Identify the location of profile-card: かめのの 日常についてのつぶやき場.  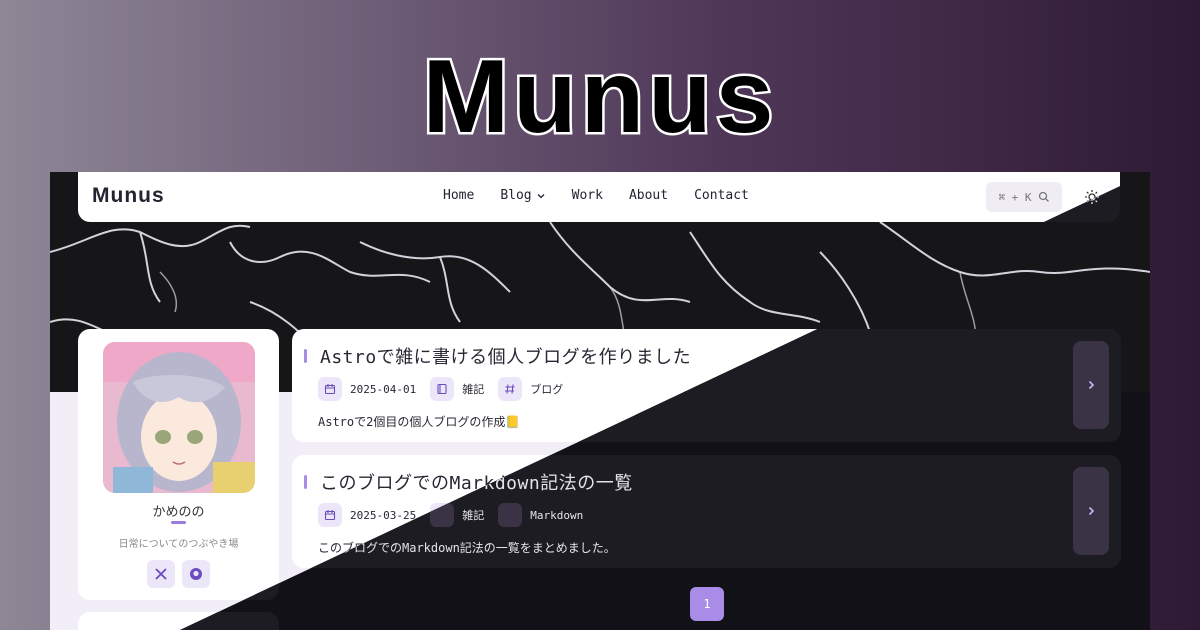
(178, 464).